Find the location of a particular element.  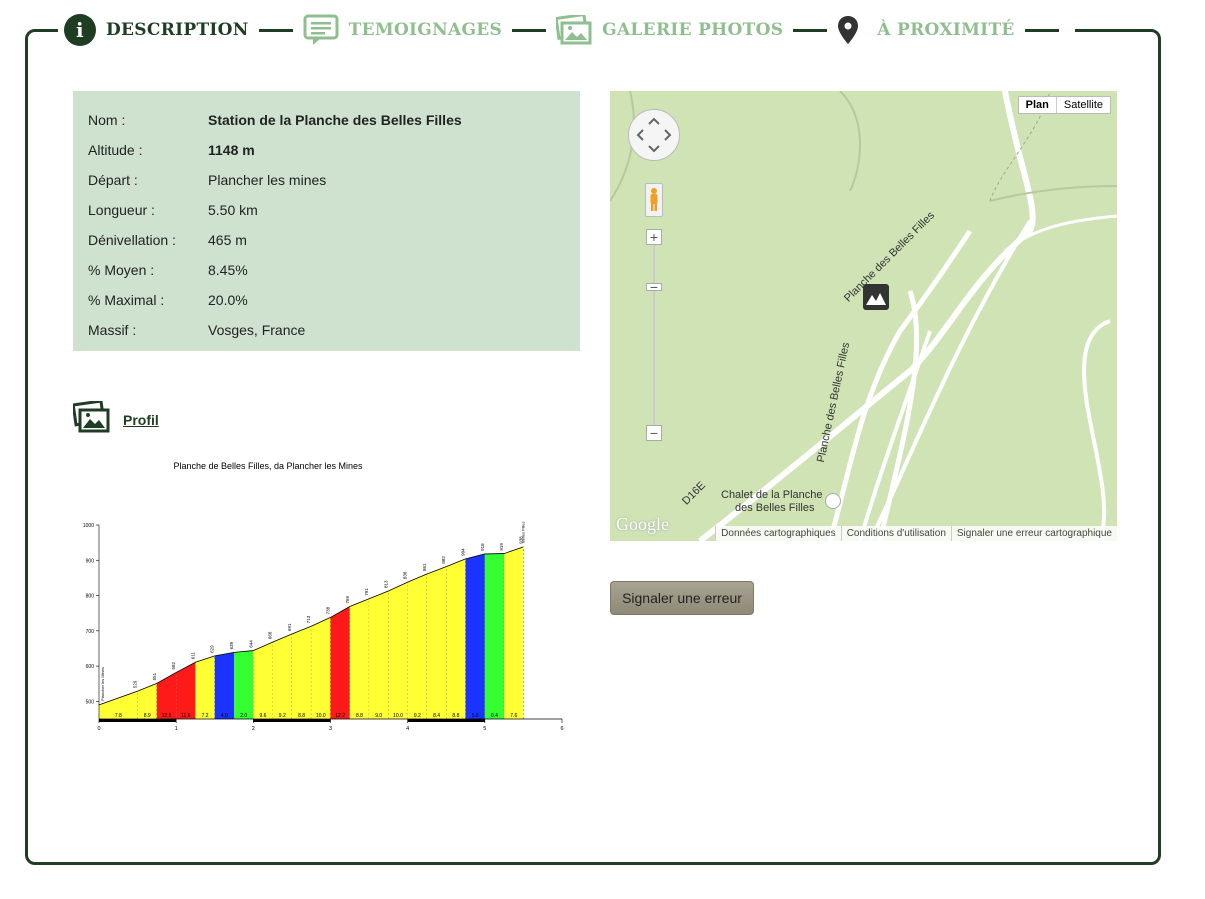

segment-grade-label: 8.9 is located at coordinates (147, 716).